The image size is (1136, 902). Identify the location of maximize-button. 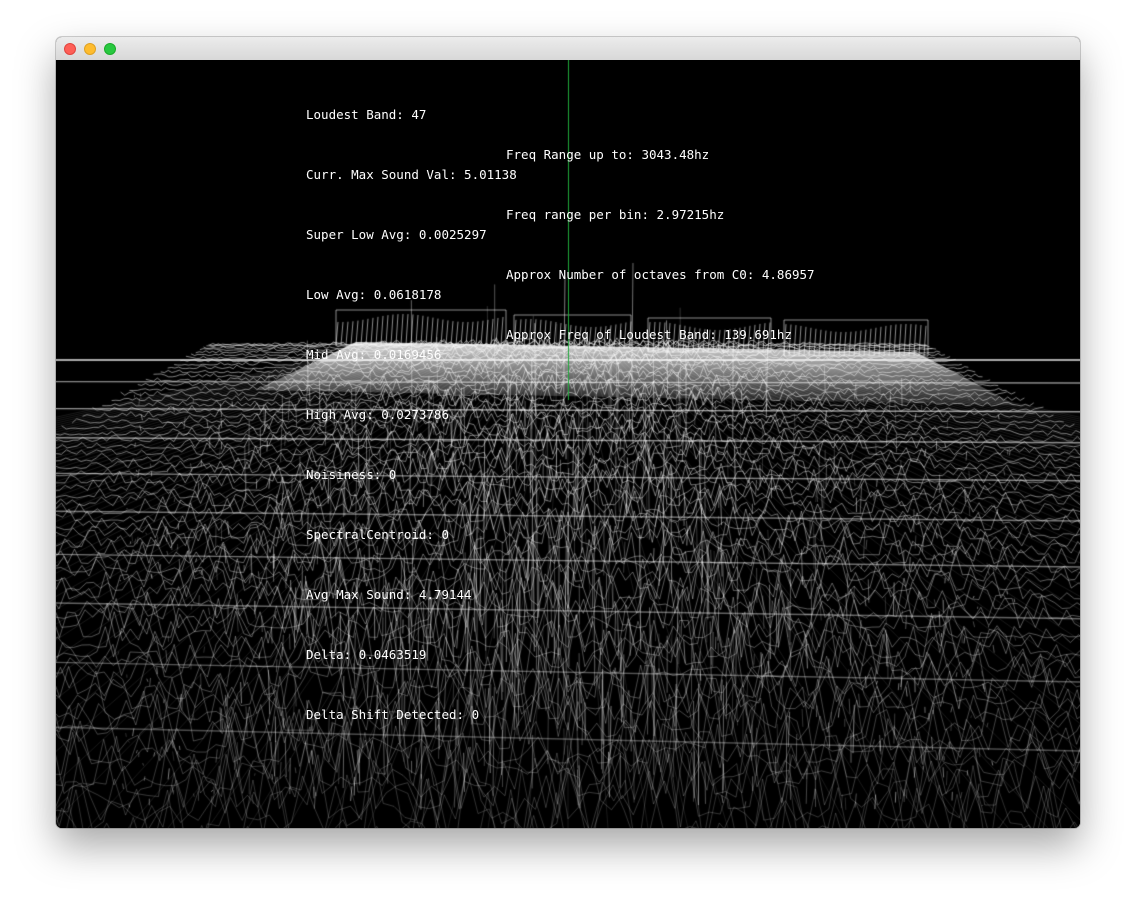
(110, 49).